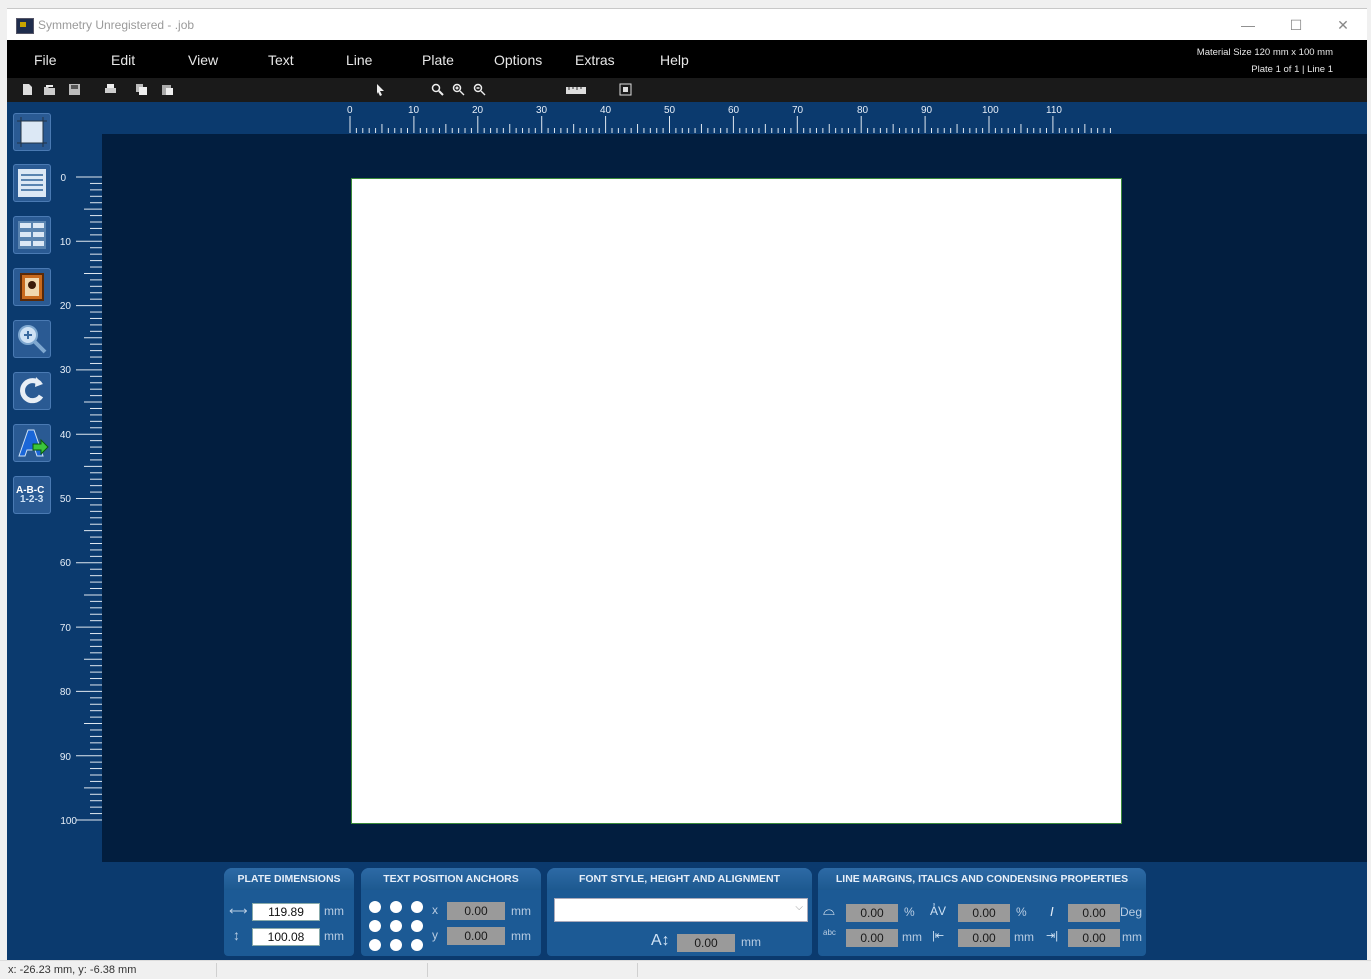 The image size is (1371, 979). Describe the element at coordinates (375, 907) in the screenshot. I see `anchor-top-left` at that location.